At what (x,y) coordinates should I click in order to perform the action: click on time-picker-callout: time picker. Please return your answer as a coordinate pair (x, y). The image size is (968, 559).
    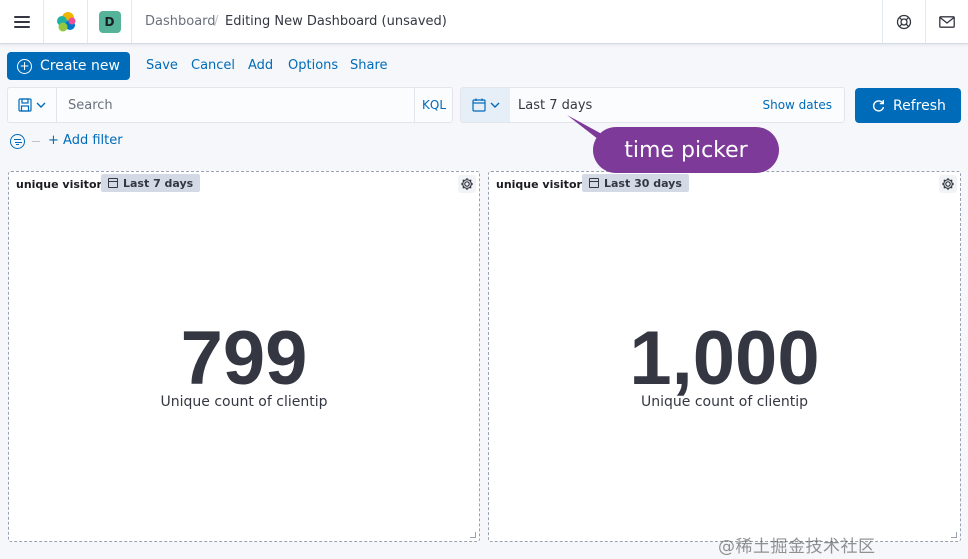
    Looking at the image, I should click on (686, 150).